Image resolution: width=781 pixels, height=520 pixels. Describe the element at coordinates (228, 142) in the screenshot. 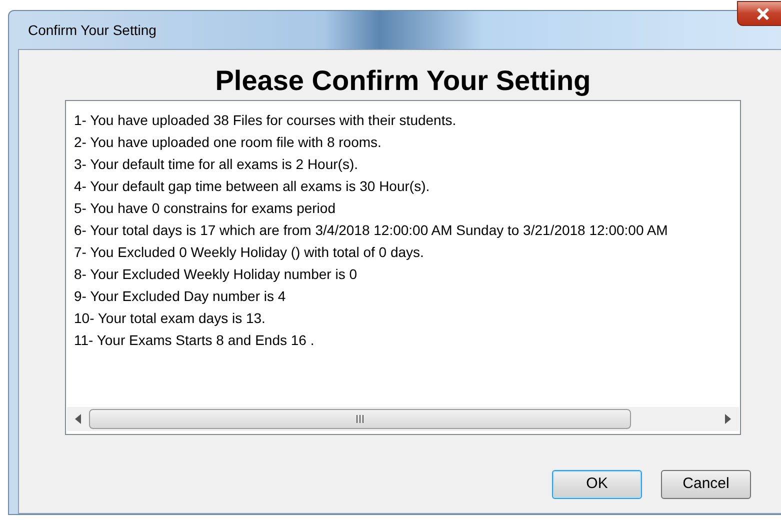

I see `summary-line: 2- You have uploaded one room file with 8 rooms.` at that location.